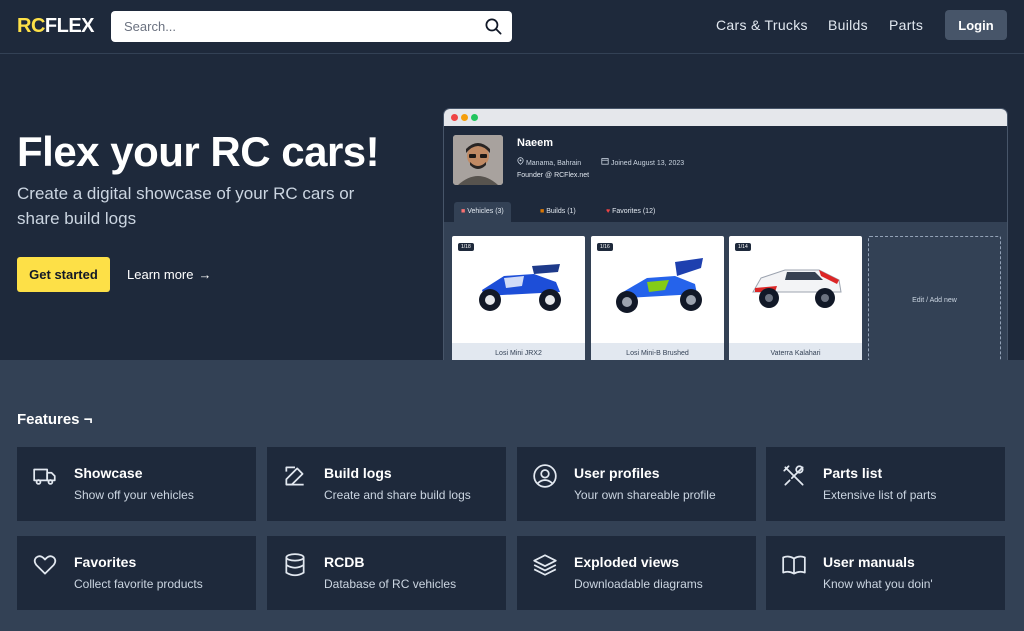 The image size is (1024, 631). I want to click on feature-card-favorites: Favorites Collect favorite products, so click(136, 573).